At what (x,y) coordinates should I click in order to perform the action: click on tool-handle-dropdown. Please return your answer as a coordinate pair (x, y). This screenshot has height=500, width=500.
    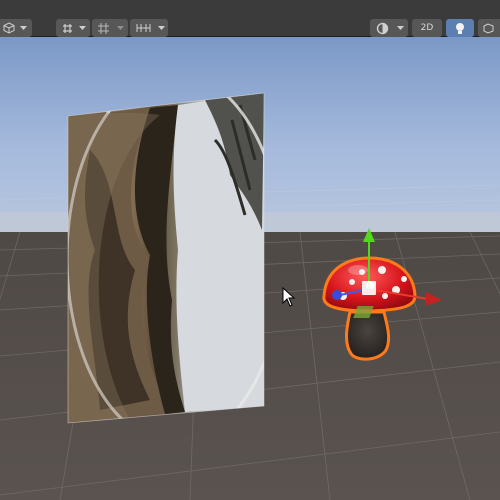
    Looking at the image, I should click on (73, 28).